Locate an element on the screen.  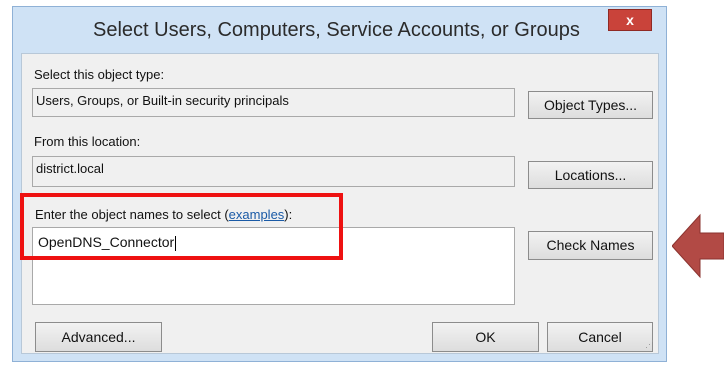
left-arrow-icon is located at coordinates (698, 246).